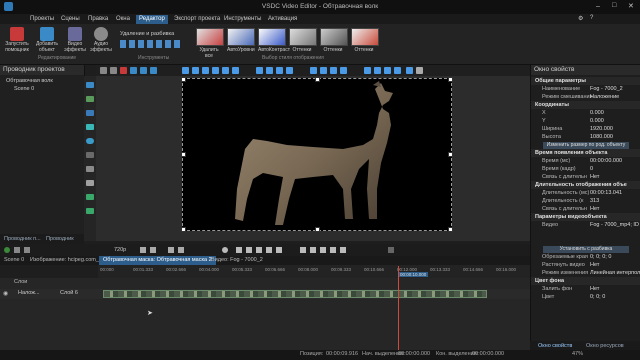  What do you see at coordinates (591, 169) in the screenshot?
I see `property-value: 0` at bounding box center [591, 169].